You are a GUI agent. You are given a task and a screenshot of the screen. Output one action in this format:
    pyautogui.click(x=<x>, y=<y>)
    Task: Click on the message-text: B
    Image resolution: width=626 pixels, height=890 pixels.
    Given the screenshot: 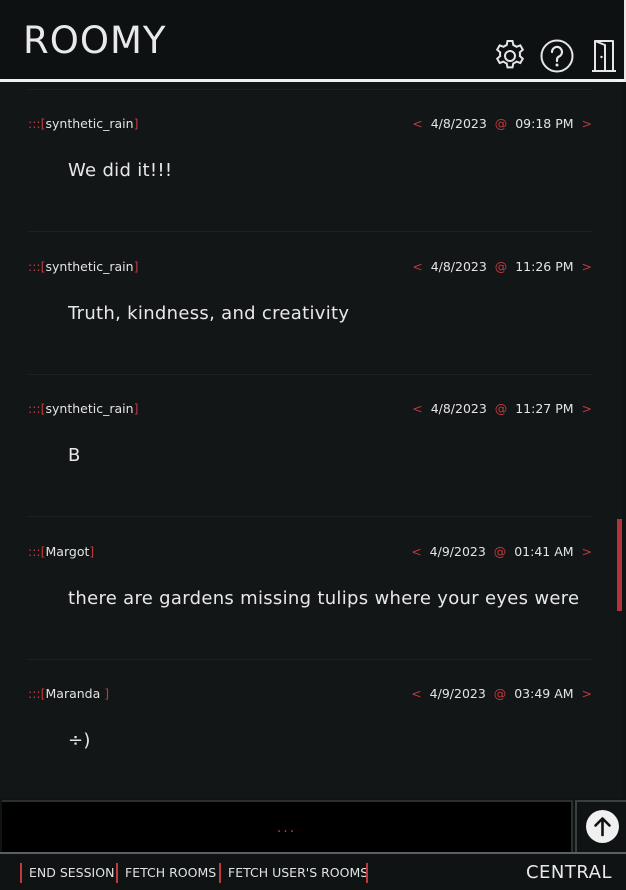 What is the action you would take?
    pyautogui.click(x=74, y=455)
    